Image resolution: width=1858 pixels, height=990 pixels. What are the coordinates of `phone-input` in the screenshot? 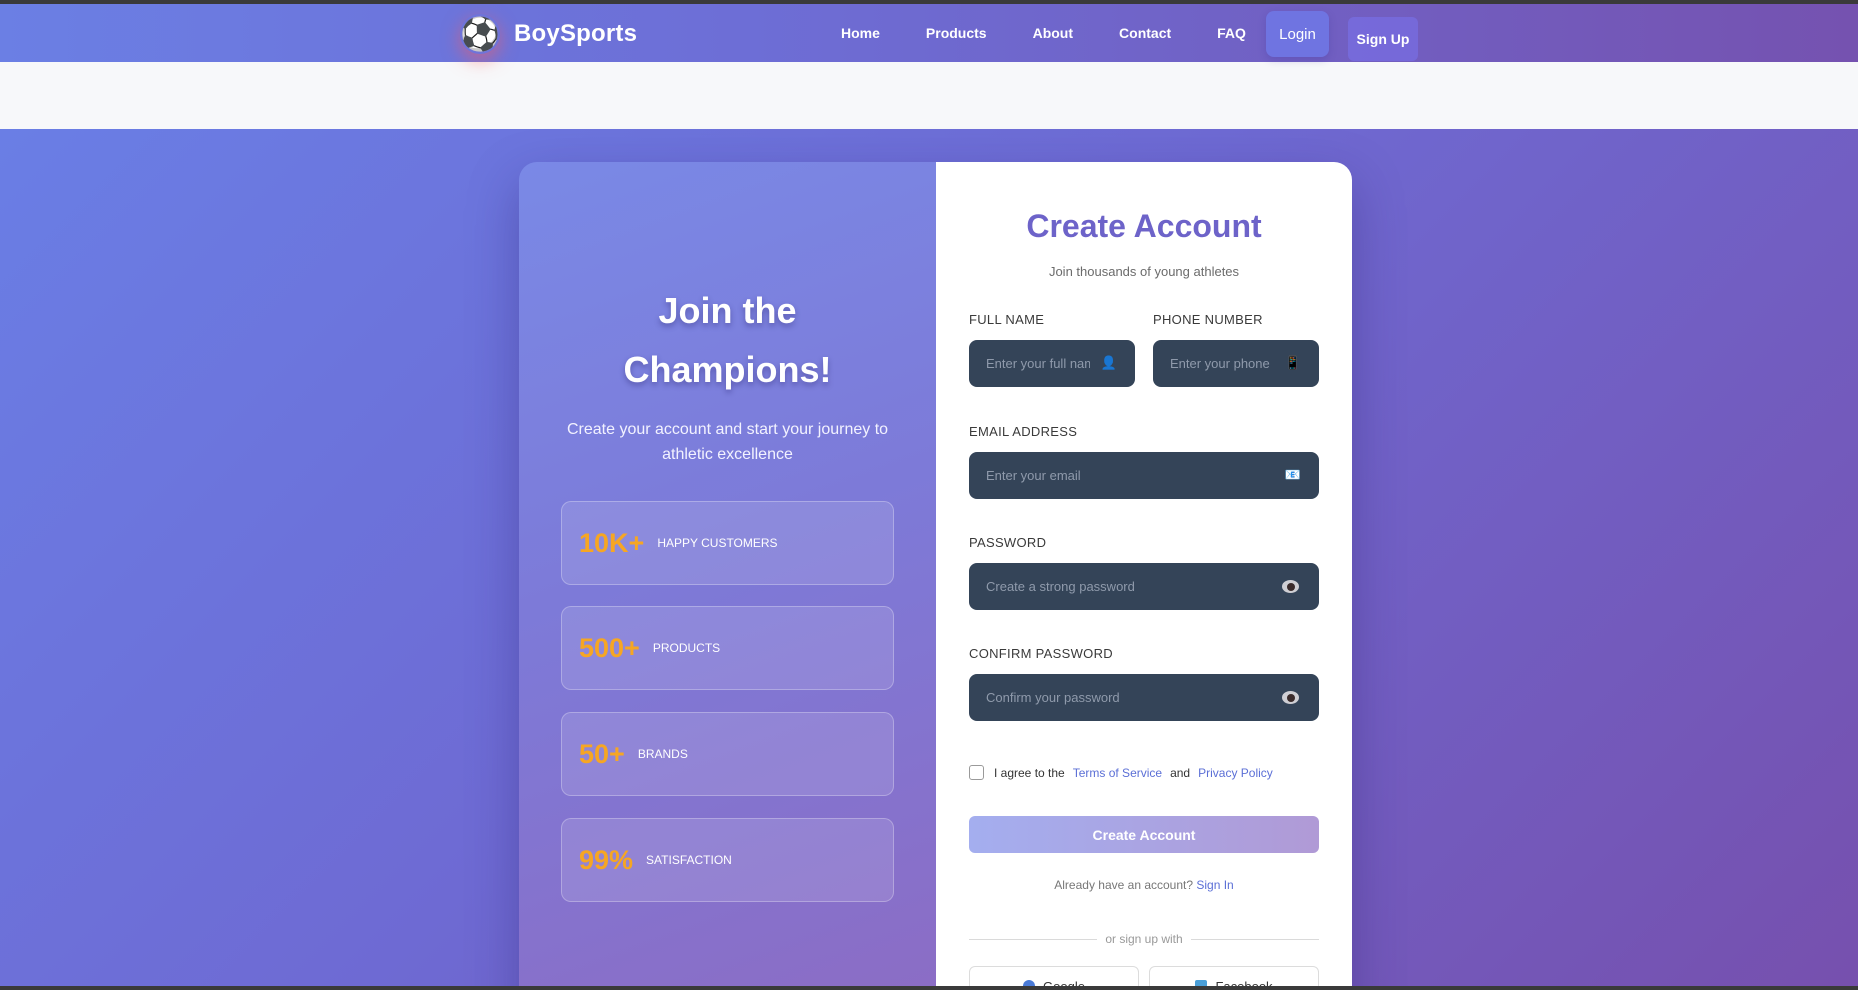 It's located at (1222, 363).